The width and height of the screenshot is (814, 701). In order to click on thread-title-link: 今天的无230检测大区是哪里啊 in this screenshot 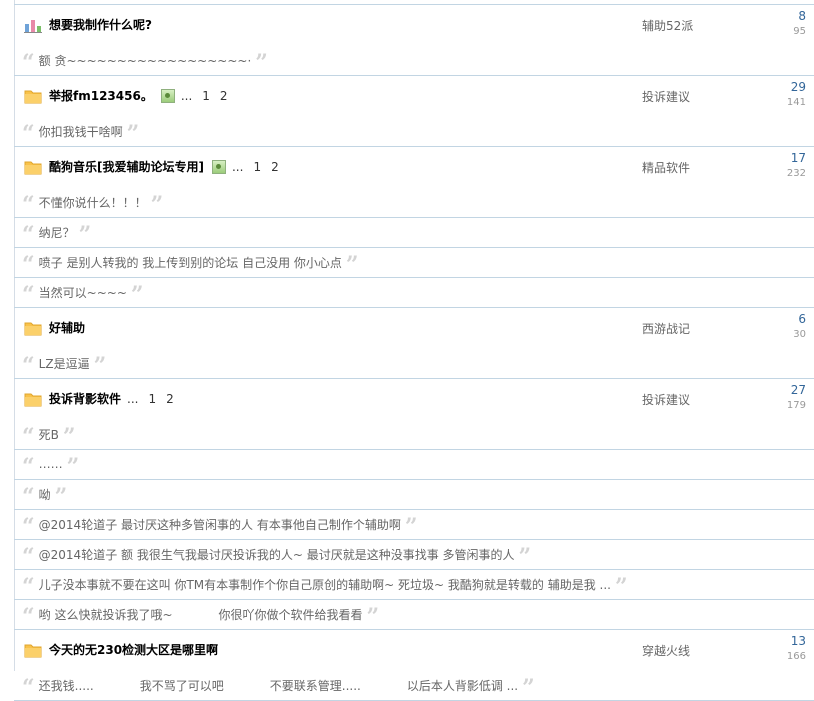, I will do `click(133, 649)`.